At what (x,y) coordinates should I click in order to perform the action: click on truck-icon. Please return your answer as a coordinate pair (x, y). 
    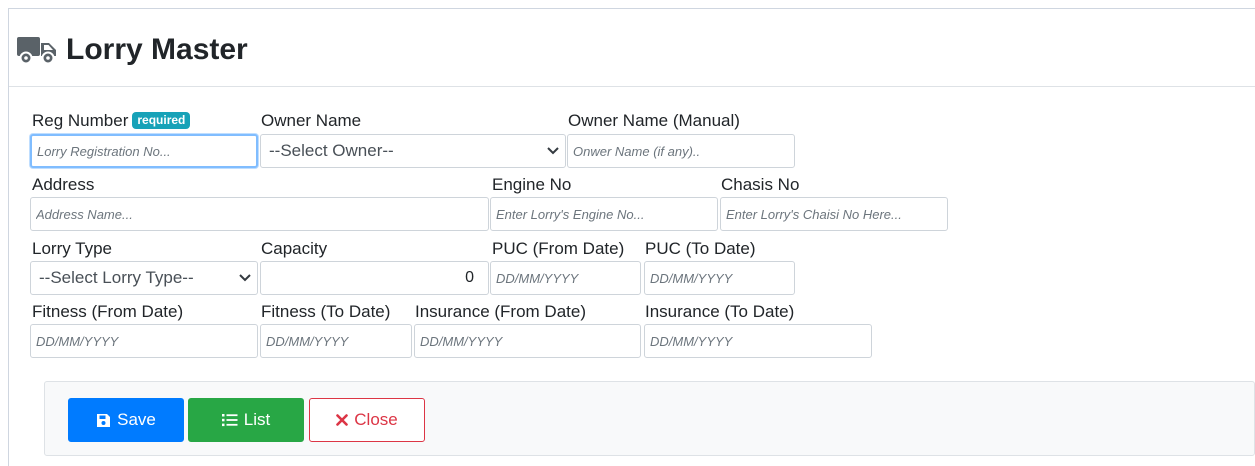
    Looking at the image, I should click on (37, 50).